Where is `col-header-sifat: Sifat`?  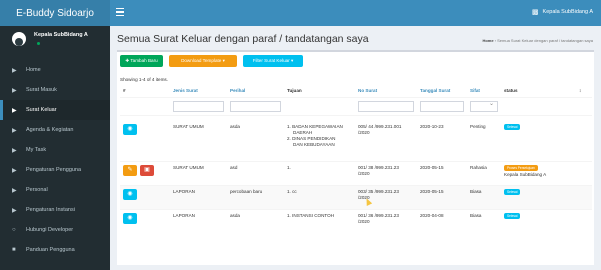
col-header-sifat: Sifat is located at coordinates (484, 91).